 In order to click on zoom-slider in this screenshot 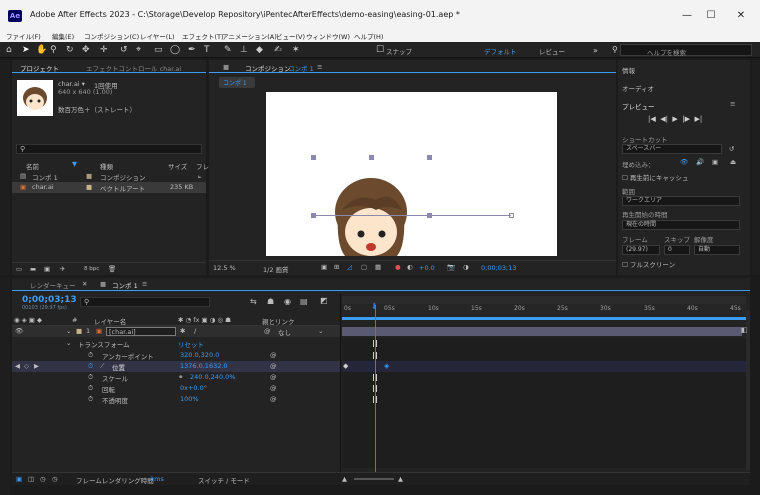, I will do `click(374, 479)`.